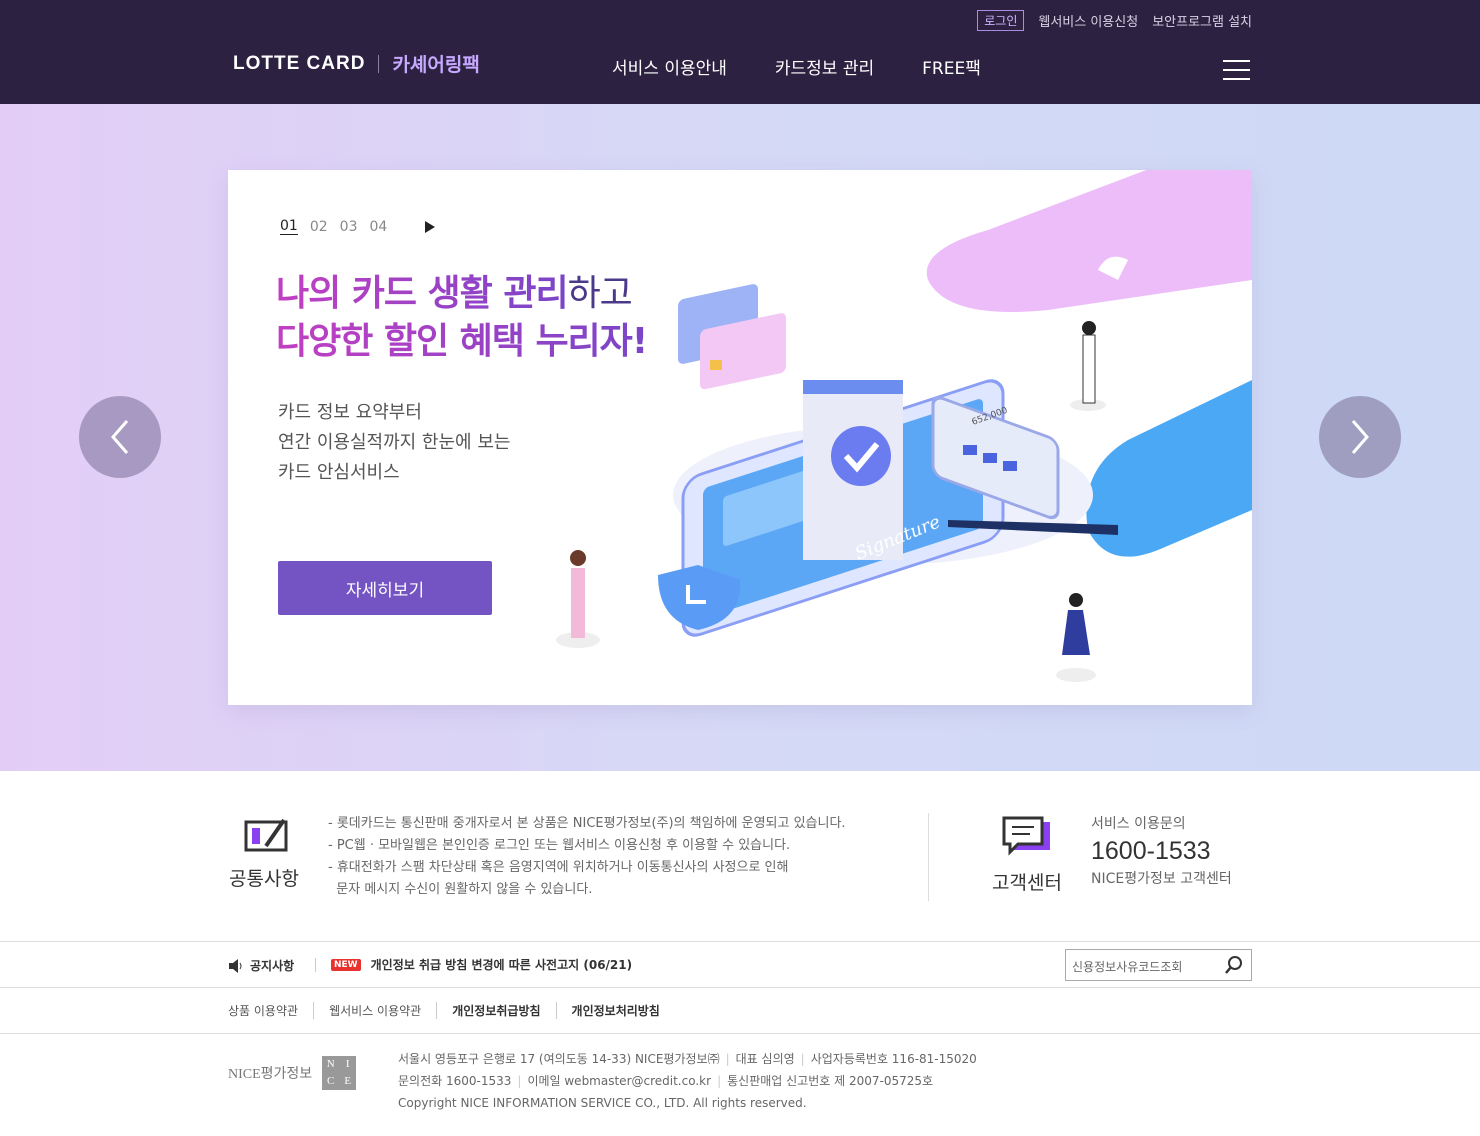 The image size is (1480, 1136). What do you see at coordinates (830, 1081) in the screenshot?
I see `mail-order-number: 통신판매업 신고번호 제 2007-05725호` at bounding box center [830, 1081].